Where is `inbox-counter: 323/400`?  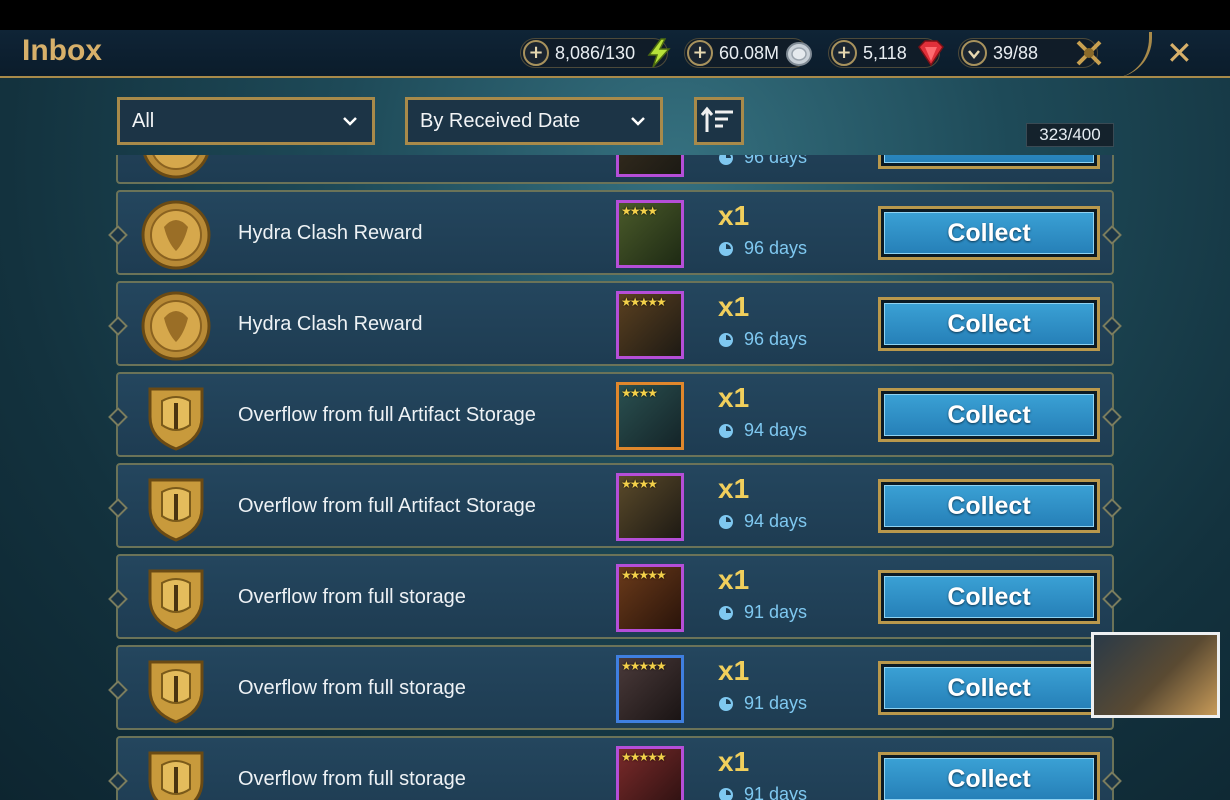
inbox-counter: 323/400 is located at coordinates (1070, 135).